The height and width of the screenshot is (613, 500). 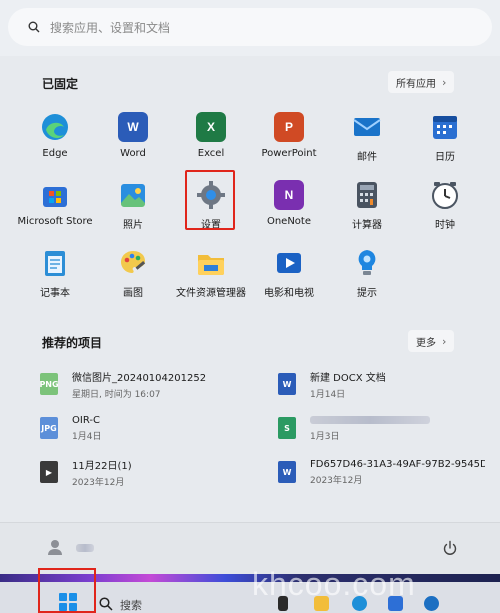 I want to click on pinned-app-edge: Edge, so click(x=55, y=138).